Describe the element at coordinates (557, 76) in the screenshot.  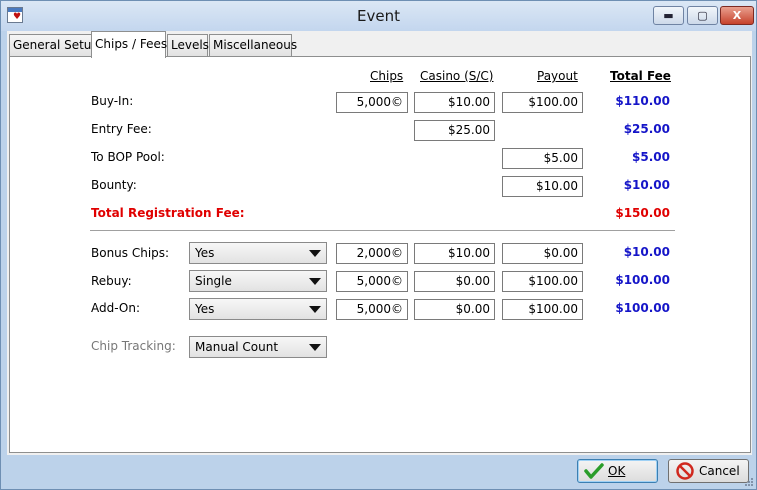
I see `header-payout: Payout` at that location.